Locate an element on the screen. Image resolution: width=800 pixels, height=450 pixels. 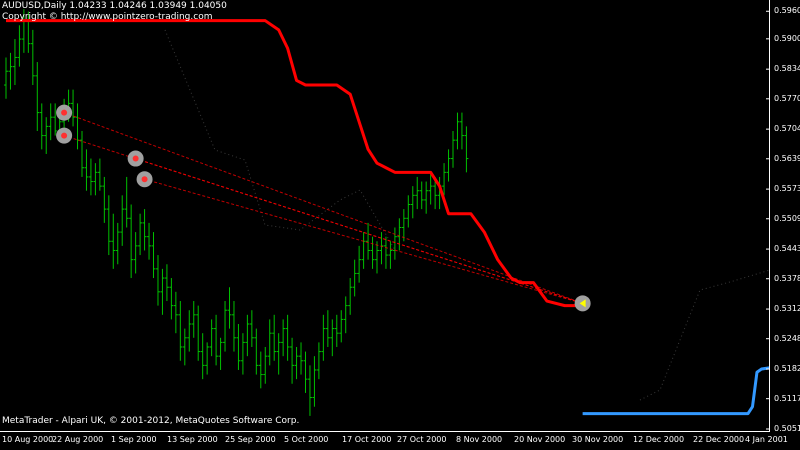
time-axis-label: 22 Dec 2000 is located at coordinates (719, 439).